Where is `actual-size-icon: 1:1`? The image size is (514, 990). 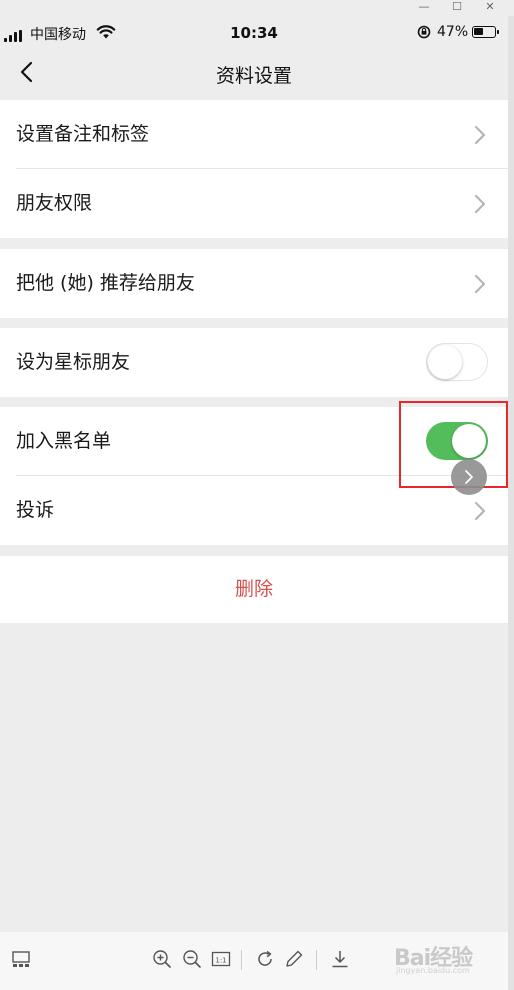 actual-size-icon: 1:1 is located at coordinates (221, 959).